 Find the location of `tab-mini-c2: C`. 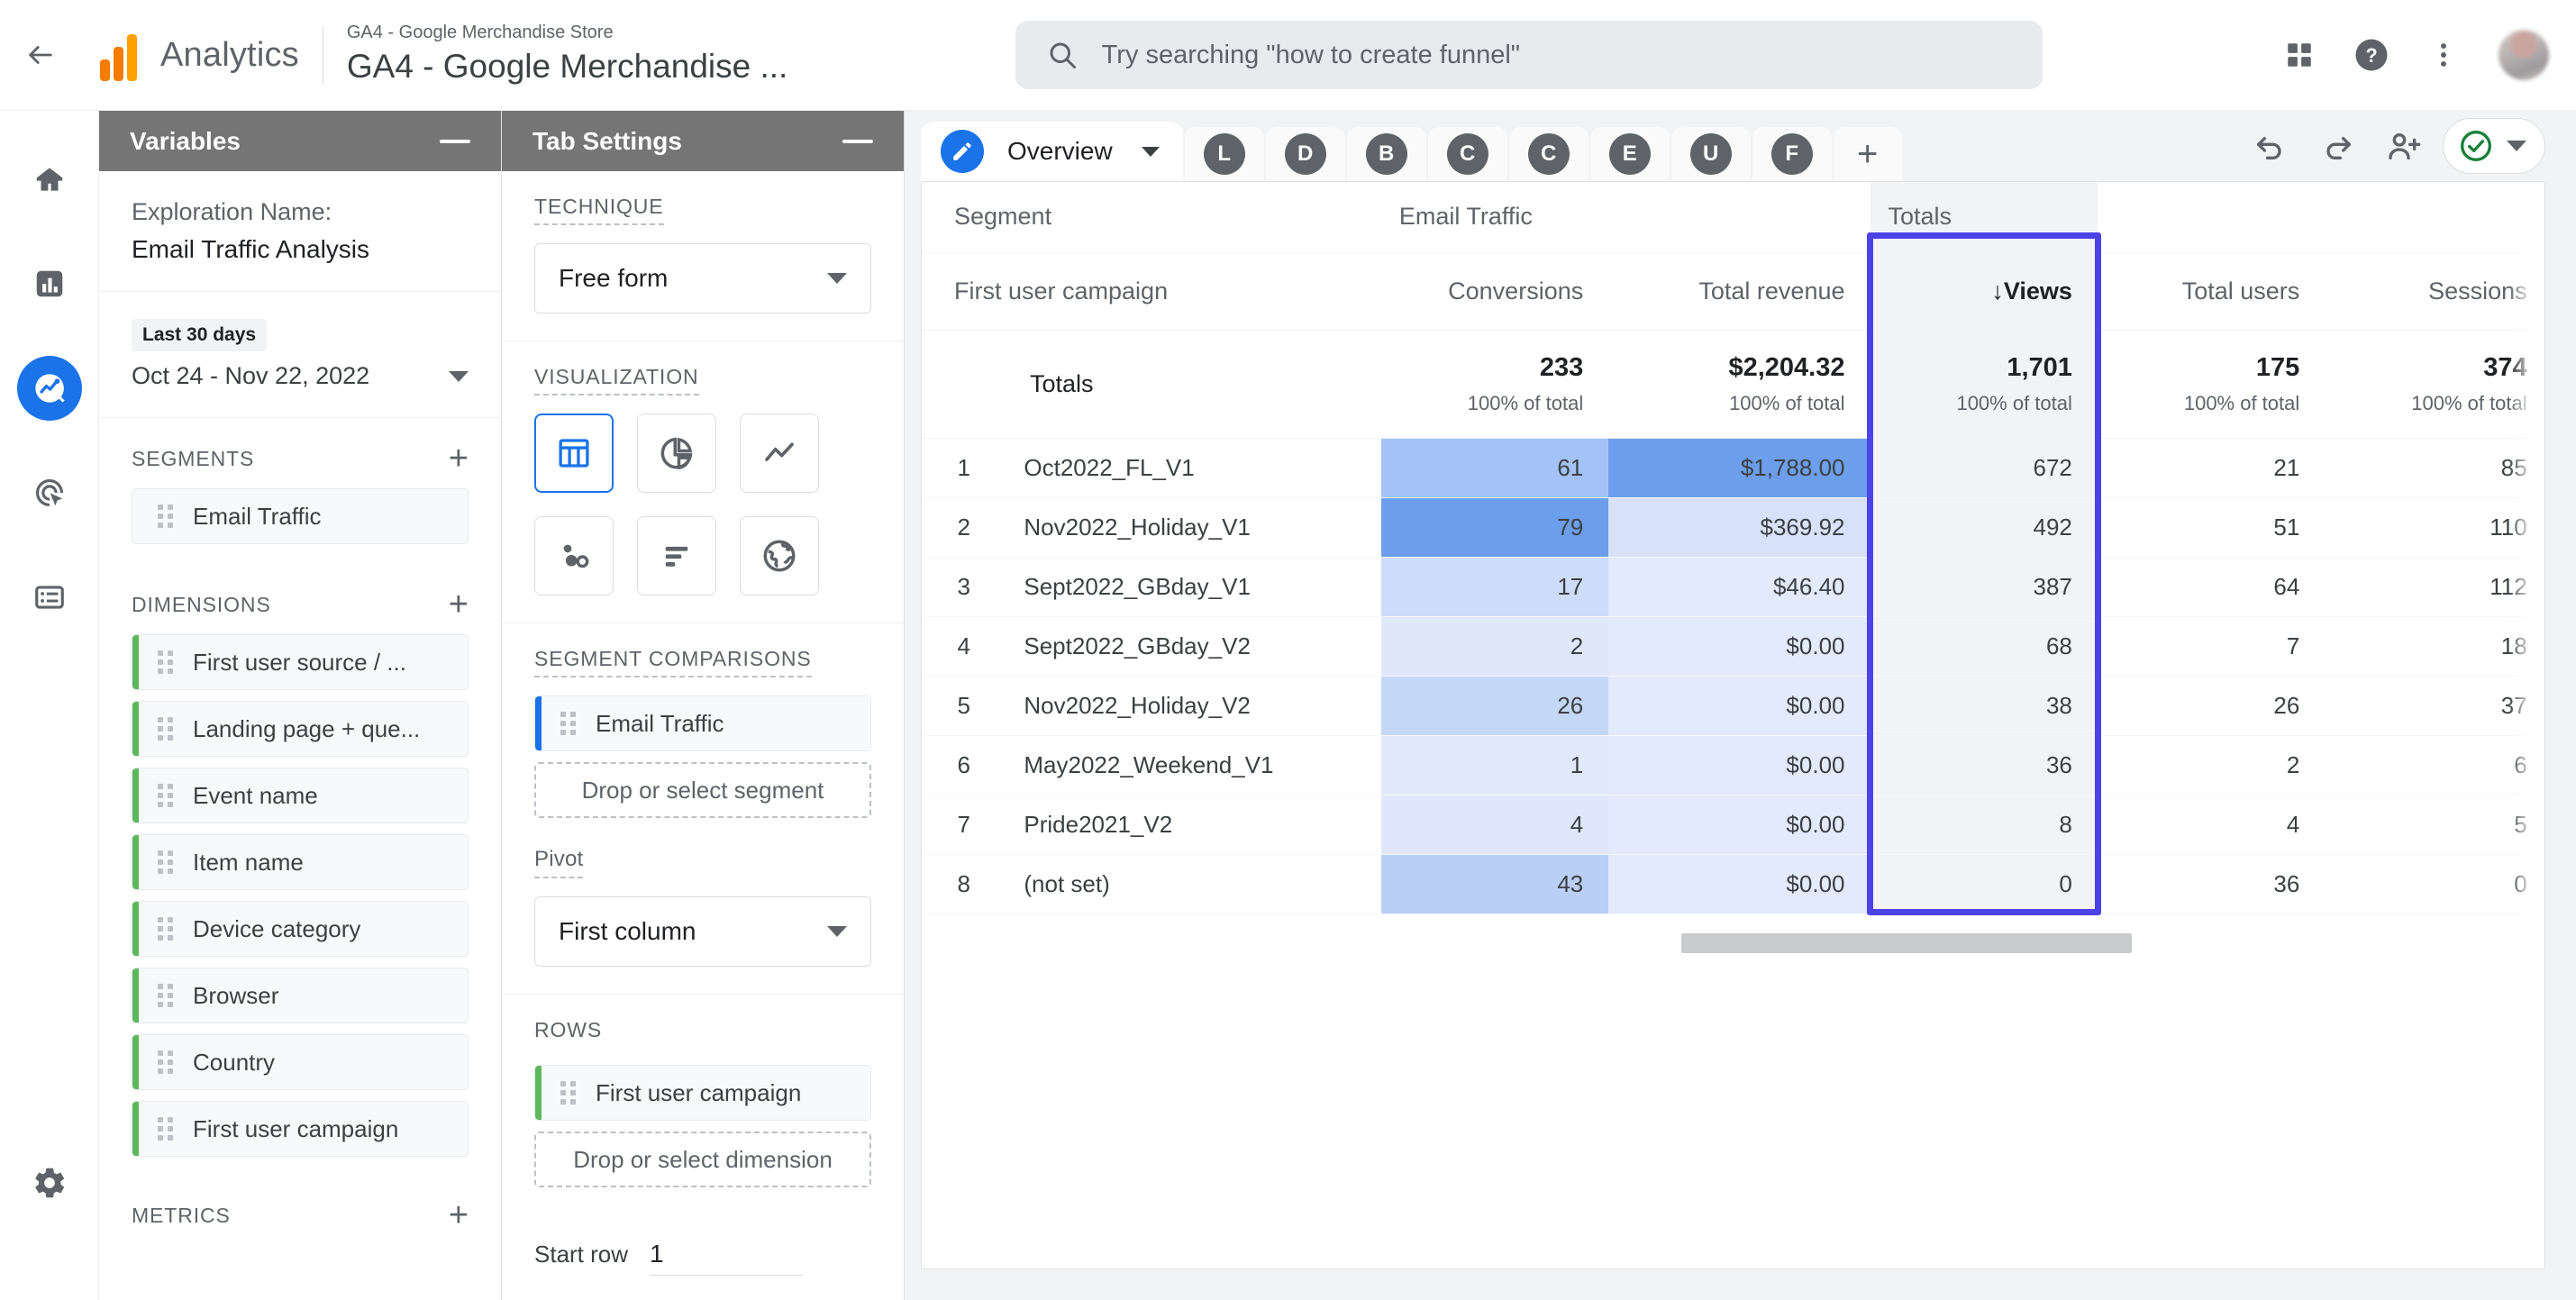

tab-mini-c2: C is located at coordinates (1548, 154).